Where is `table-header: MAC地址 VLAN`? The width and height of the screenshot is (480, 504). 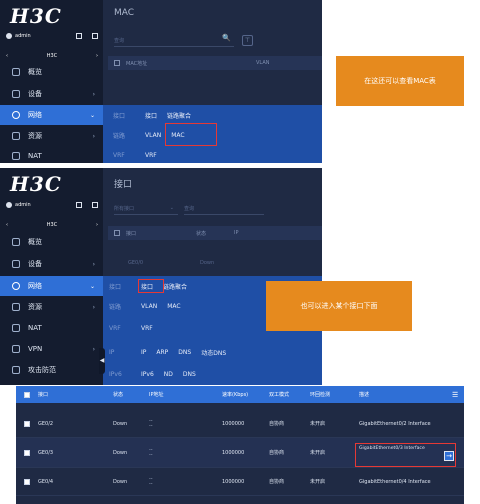 table-header: MAC地址 VLAN is located at coordinates (215, 63).